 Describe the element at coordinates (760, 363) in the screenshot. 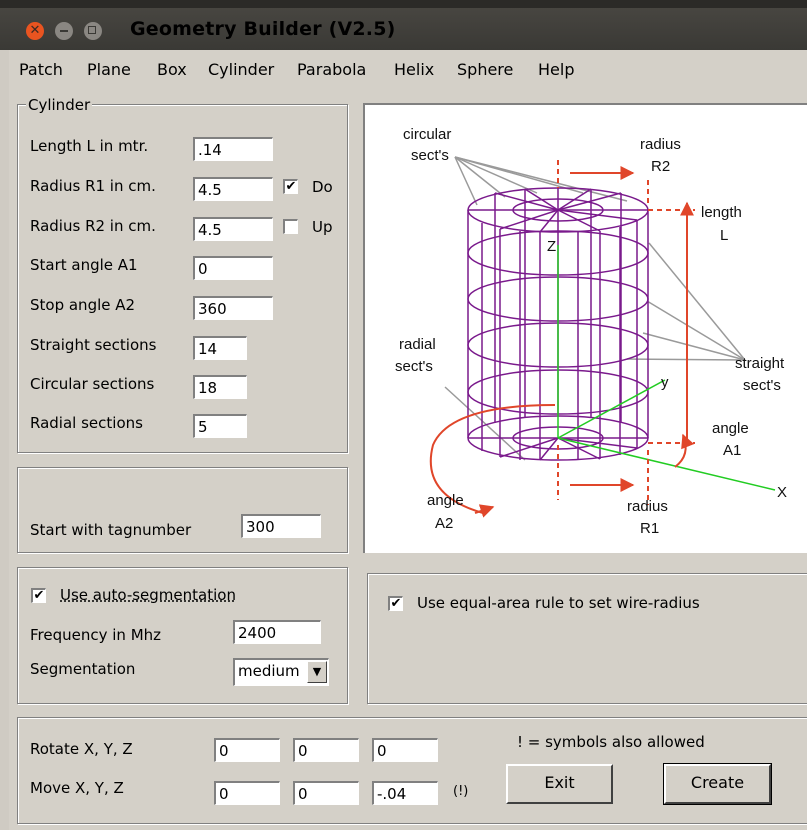

I see `straight-label-1: straight` at that location.